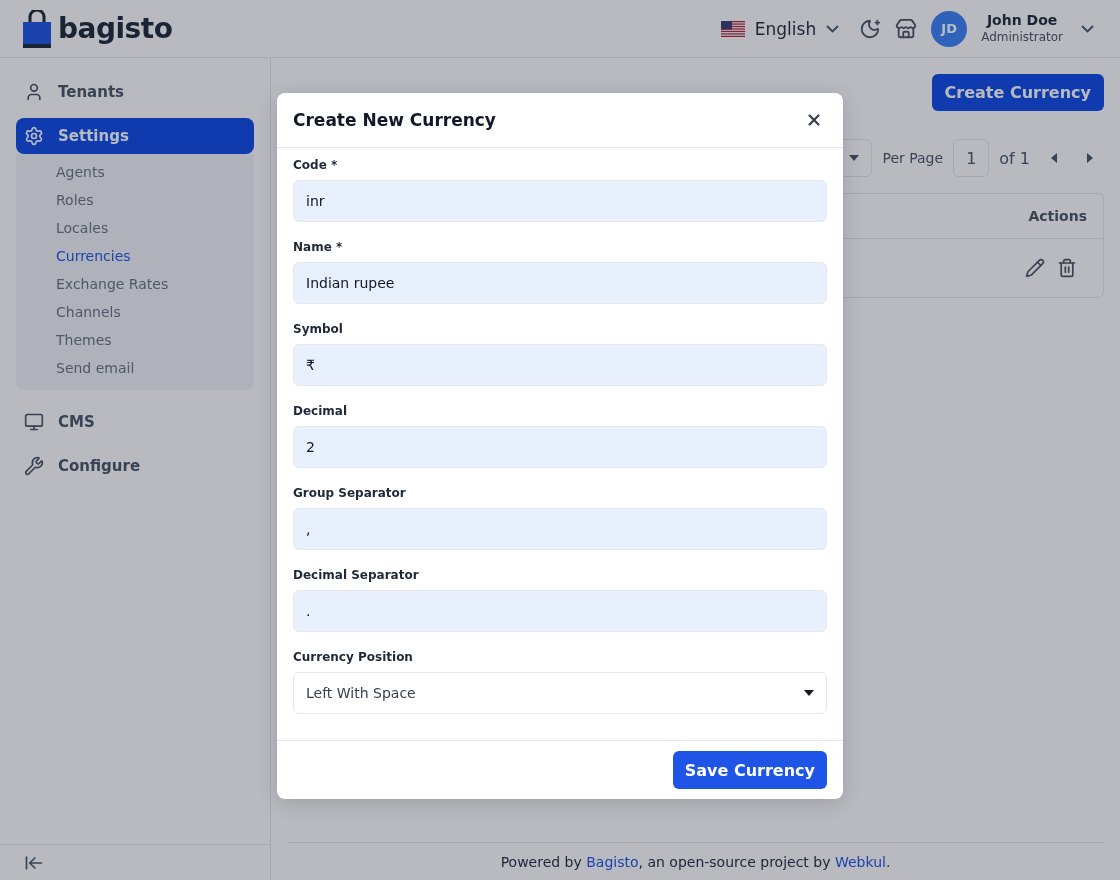 The width and height of the screenshot is (1120, 880). I want to click on select-field: Left With Space, so click(560, 693).